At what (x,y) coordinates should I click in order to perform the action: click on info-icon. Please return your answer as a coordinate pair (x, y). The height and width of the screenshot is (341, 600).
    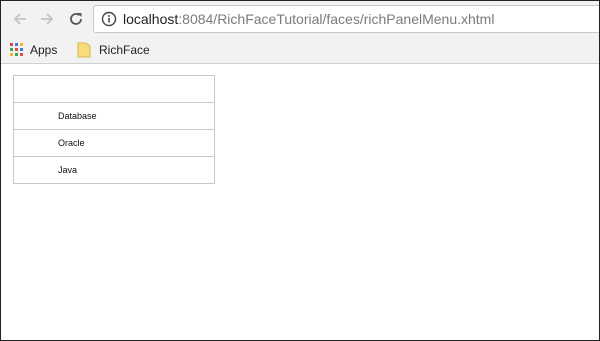
    Looking at the image, I should click on (109, 19).